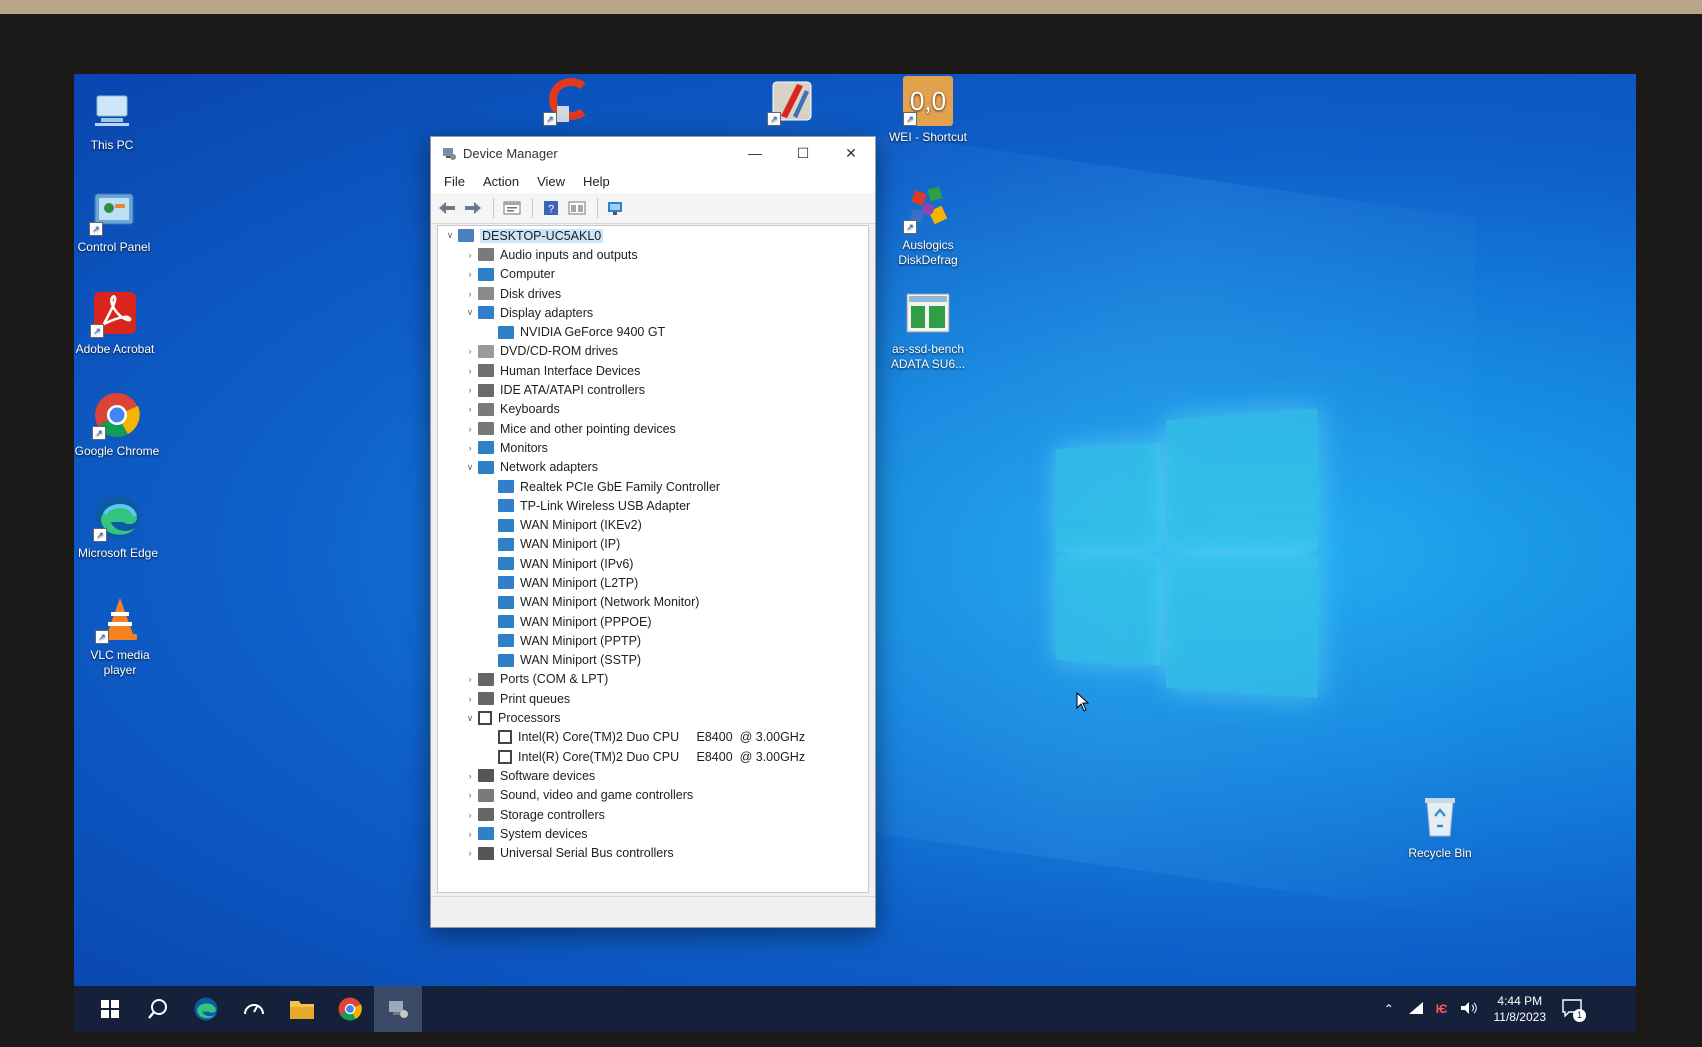  What do you see at coordinates (116, 118) in the screenshot?
I see `desktop-icon-this-pc: This PC` at bounding box center [116, 118].